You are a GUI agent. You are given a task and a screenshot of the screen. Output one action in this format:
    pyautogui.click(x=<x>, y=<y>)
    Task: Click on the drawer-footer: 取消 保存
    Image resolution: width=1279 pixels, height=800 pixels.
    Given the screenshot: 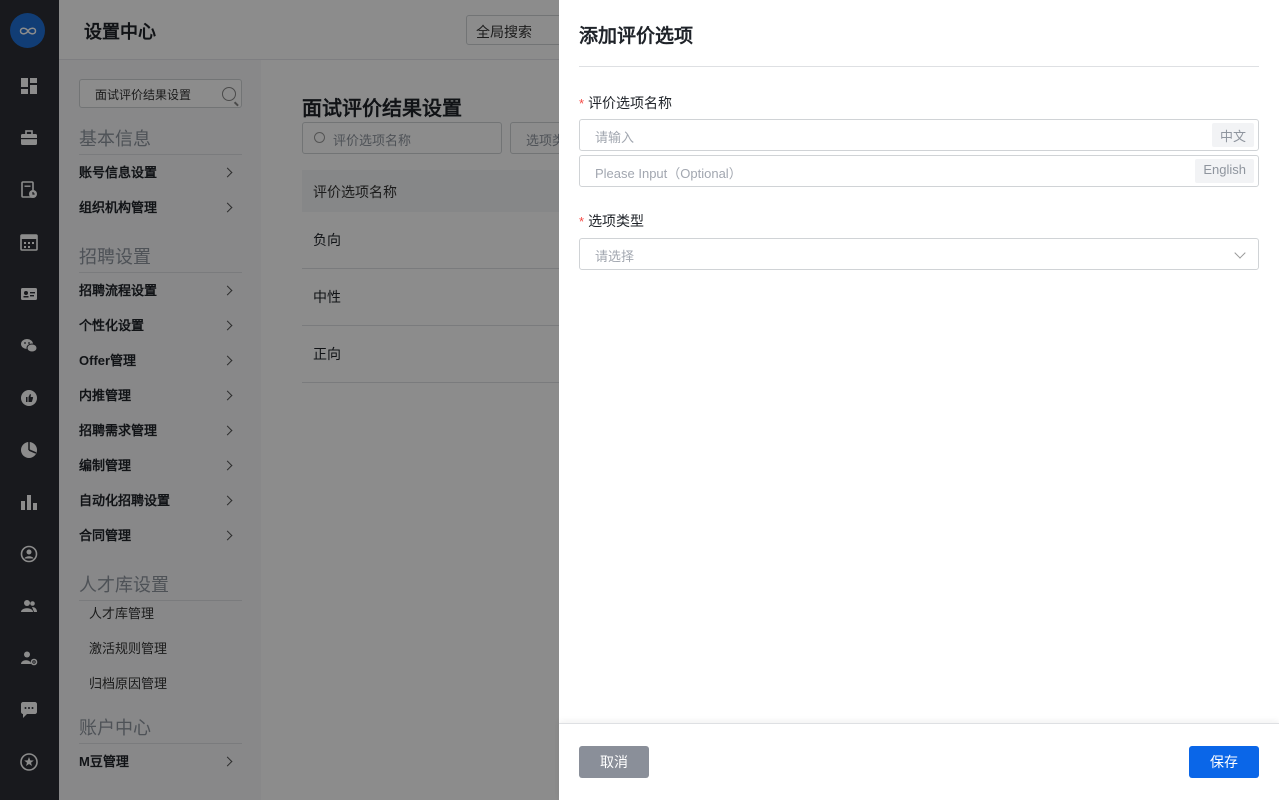 What is the action you would take?
    pyautogui.click(x=919, y=761)
    